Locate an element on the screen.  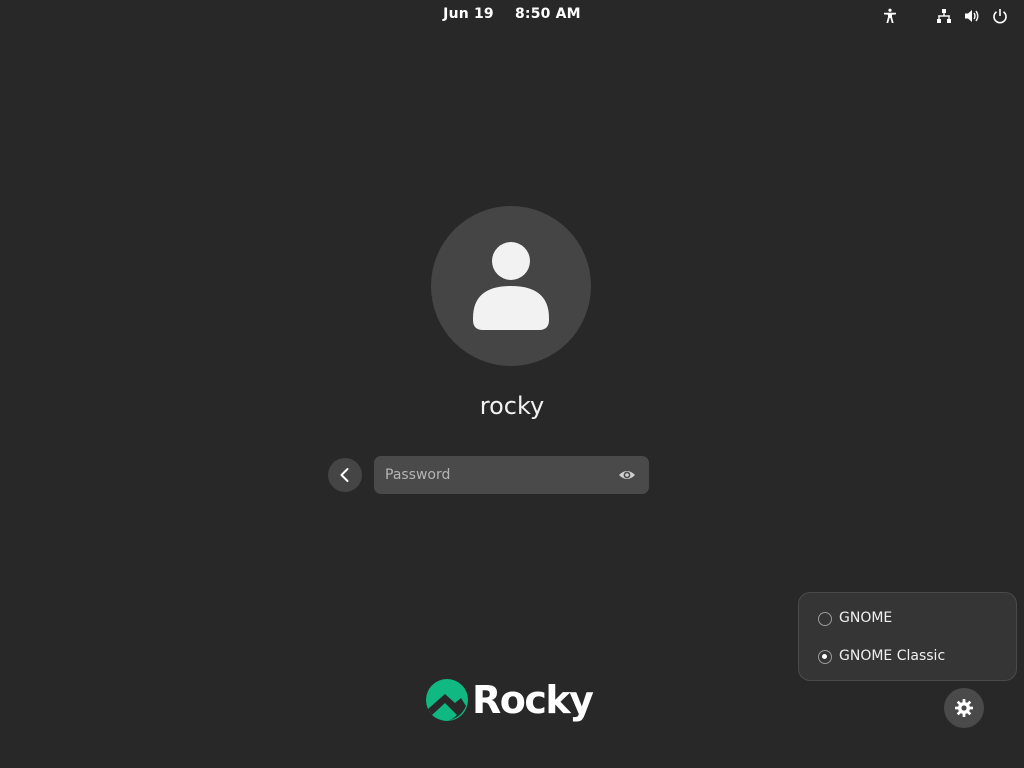
session-option-label: GNOME Classic is located at coordinates (892, 656).